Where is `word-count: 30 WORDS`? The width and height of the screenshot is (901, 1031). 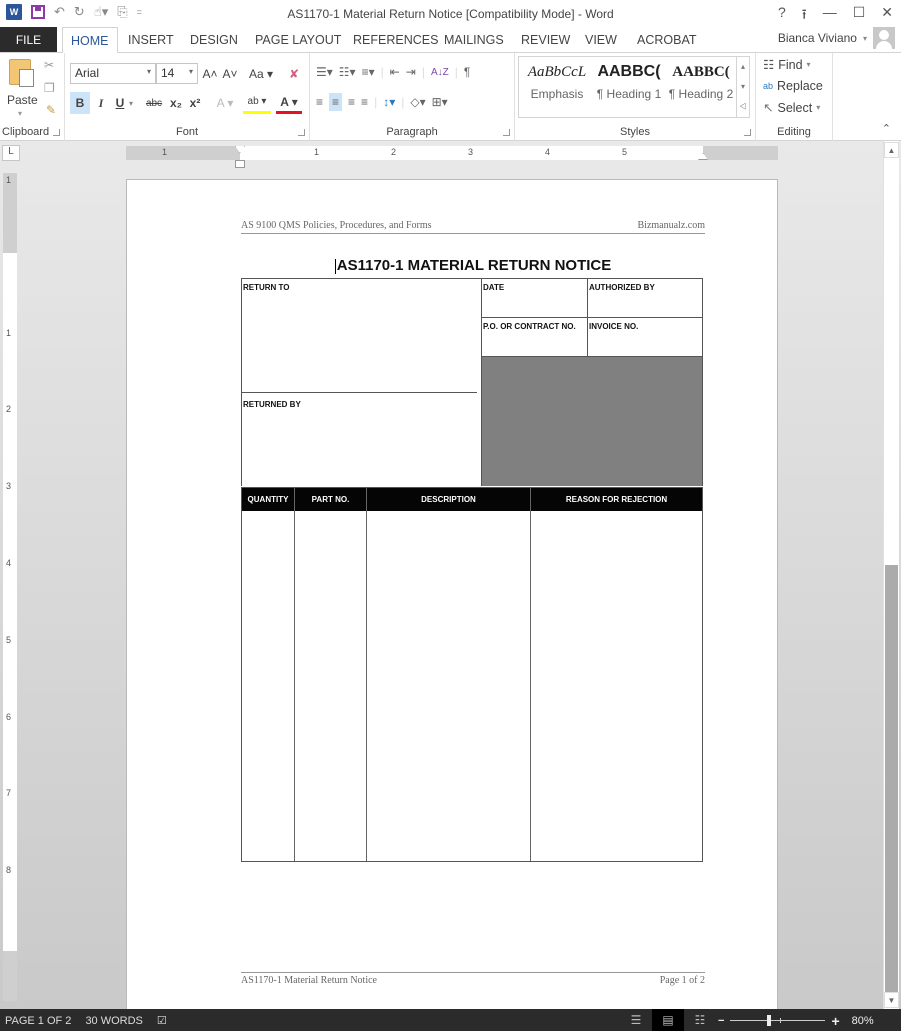
word-count: 30 WORDS is located at coordinates (113, 1021).